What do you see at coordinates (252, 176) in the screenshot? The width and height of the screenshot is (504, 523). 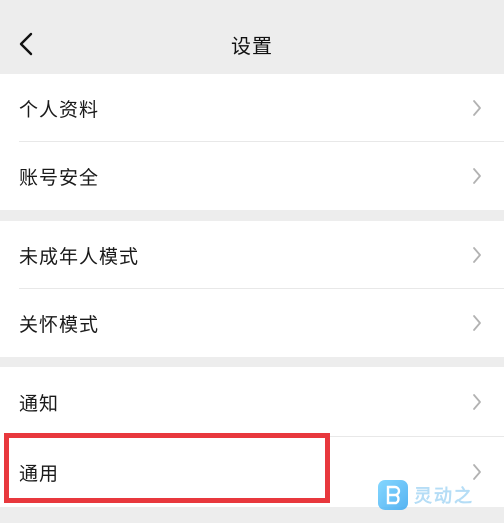 I see `menu-item-account-security: 账号安全` at bounding box center [252, 176].